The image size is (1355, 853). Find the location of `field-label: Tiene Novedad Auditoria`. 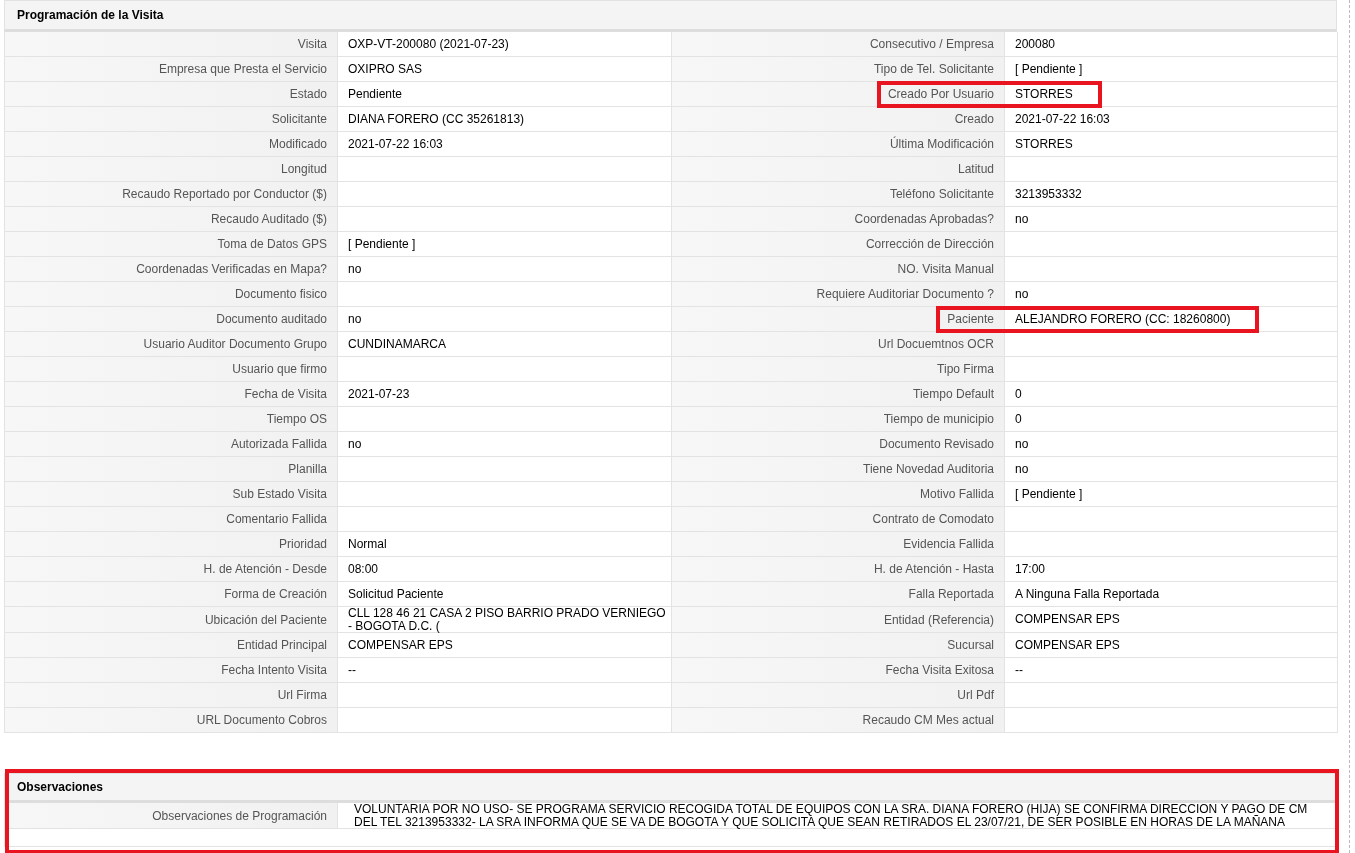

field-label: Tiene Novedad Auditoria is located at coordinates (838, 469).